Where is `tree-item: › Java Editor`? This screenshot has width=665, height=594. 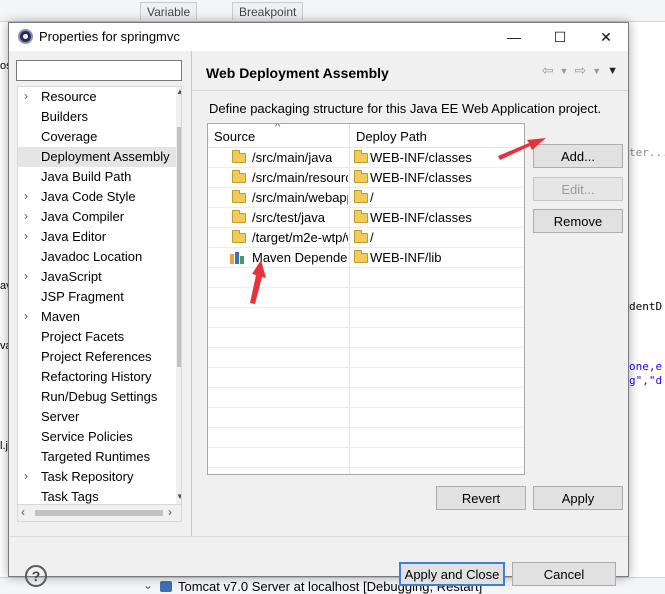 tree-item: › Java Editor is located at coordinates (97, 237).